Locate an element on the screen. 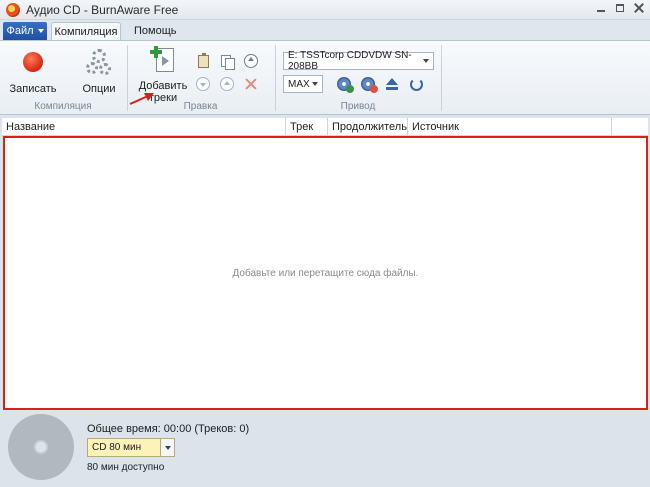 The height and width of the screenshot is (487, 650). drive-select: E: TSSTcorp CDDVDW SN-208BB is located at coordinates (358, 61).